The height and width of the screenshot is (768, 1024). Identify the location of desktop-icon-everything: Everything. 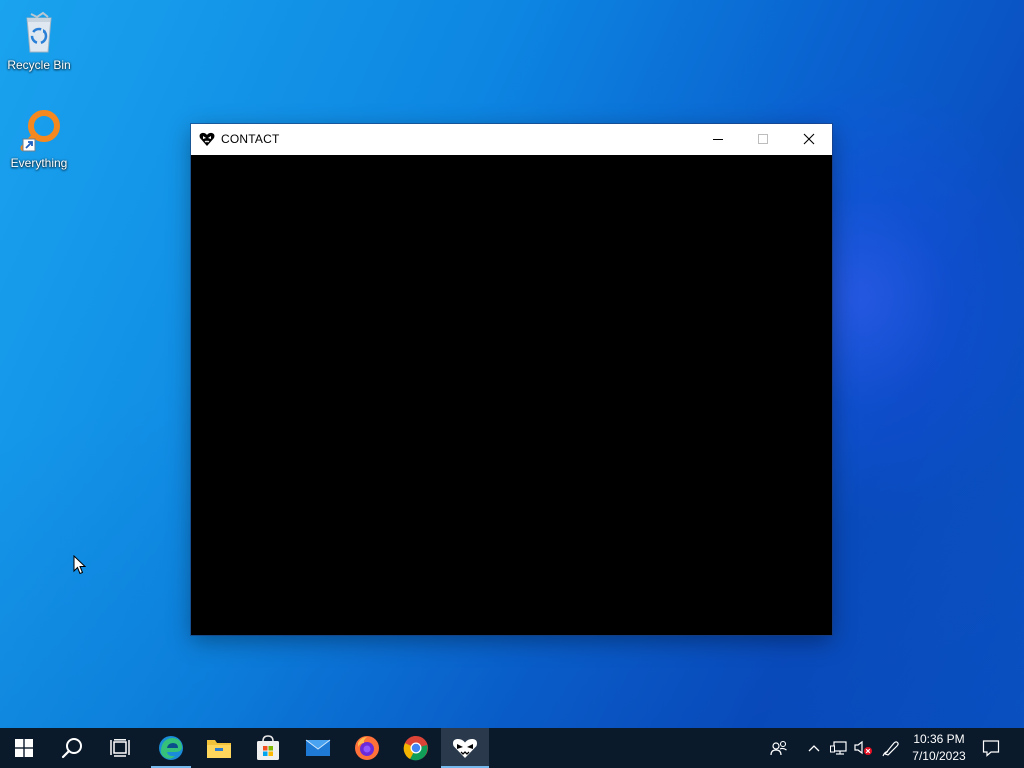
(39, 138).